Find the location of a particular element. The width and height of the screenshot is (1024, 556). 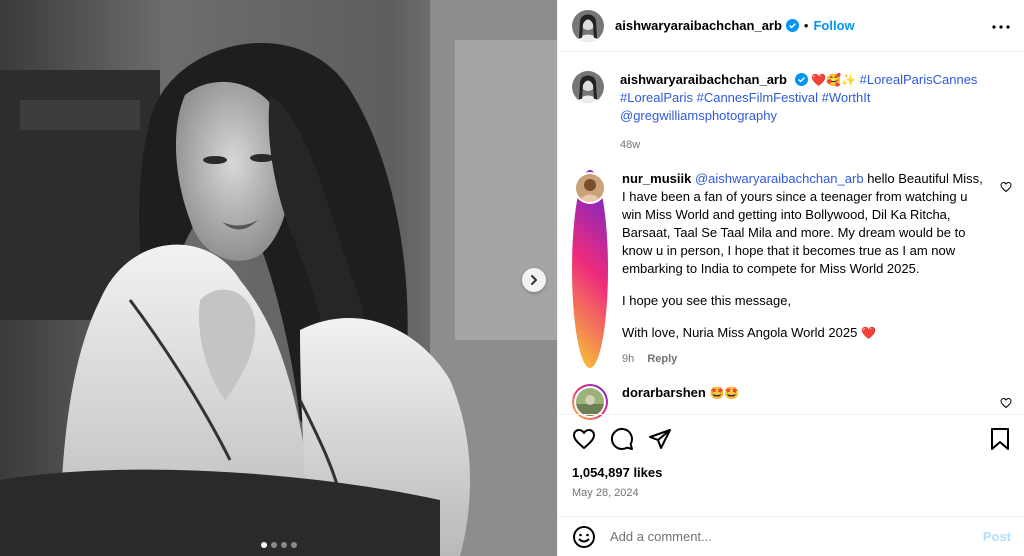

like-button is located at coordinates (584, 439).